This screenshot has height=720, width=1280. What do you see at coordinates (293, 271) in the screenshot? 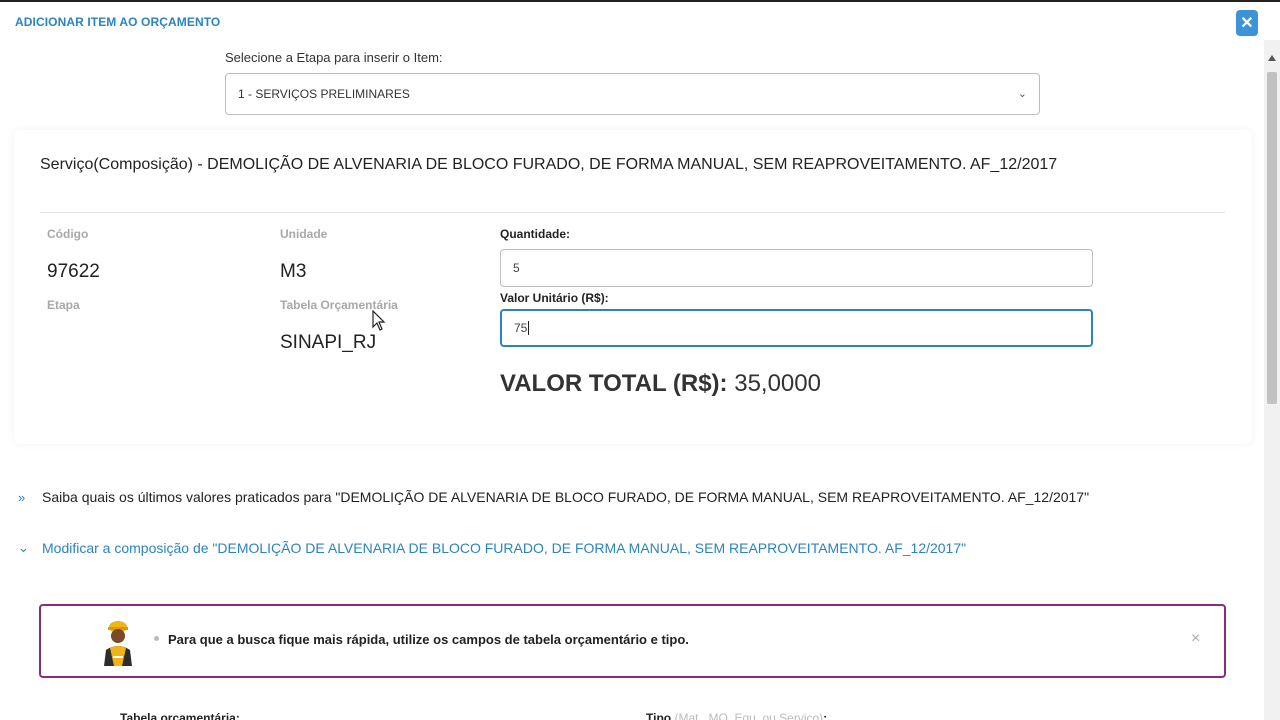
I see `unidade-value: M3` at bounding box center [293, 271].